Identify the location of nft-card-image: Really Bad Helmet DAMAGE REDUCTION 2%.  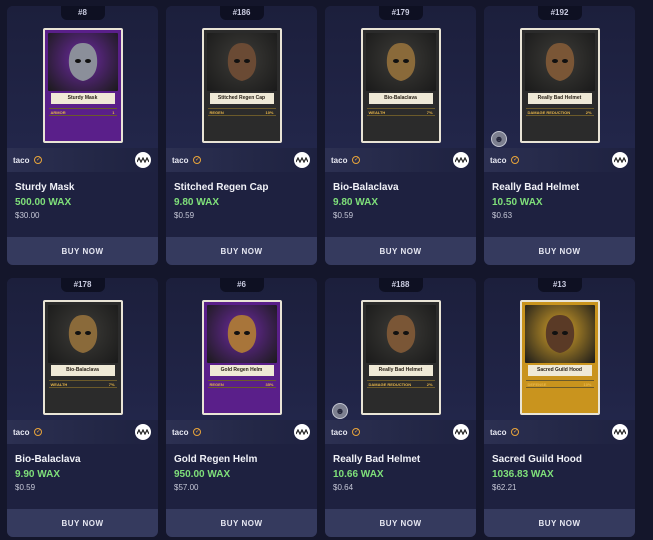
(400, 357).